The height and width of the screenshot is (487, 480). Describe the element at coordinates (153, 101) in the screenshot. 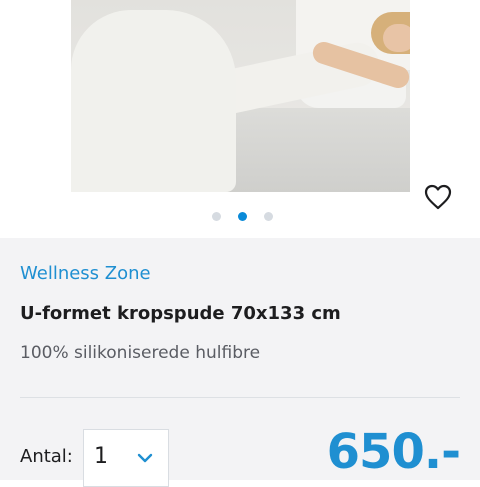

I see `photo-duvet` at that location.